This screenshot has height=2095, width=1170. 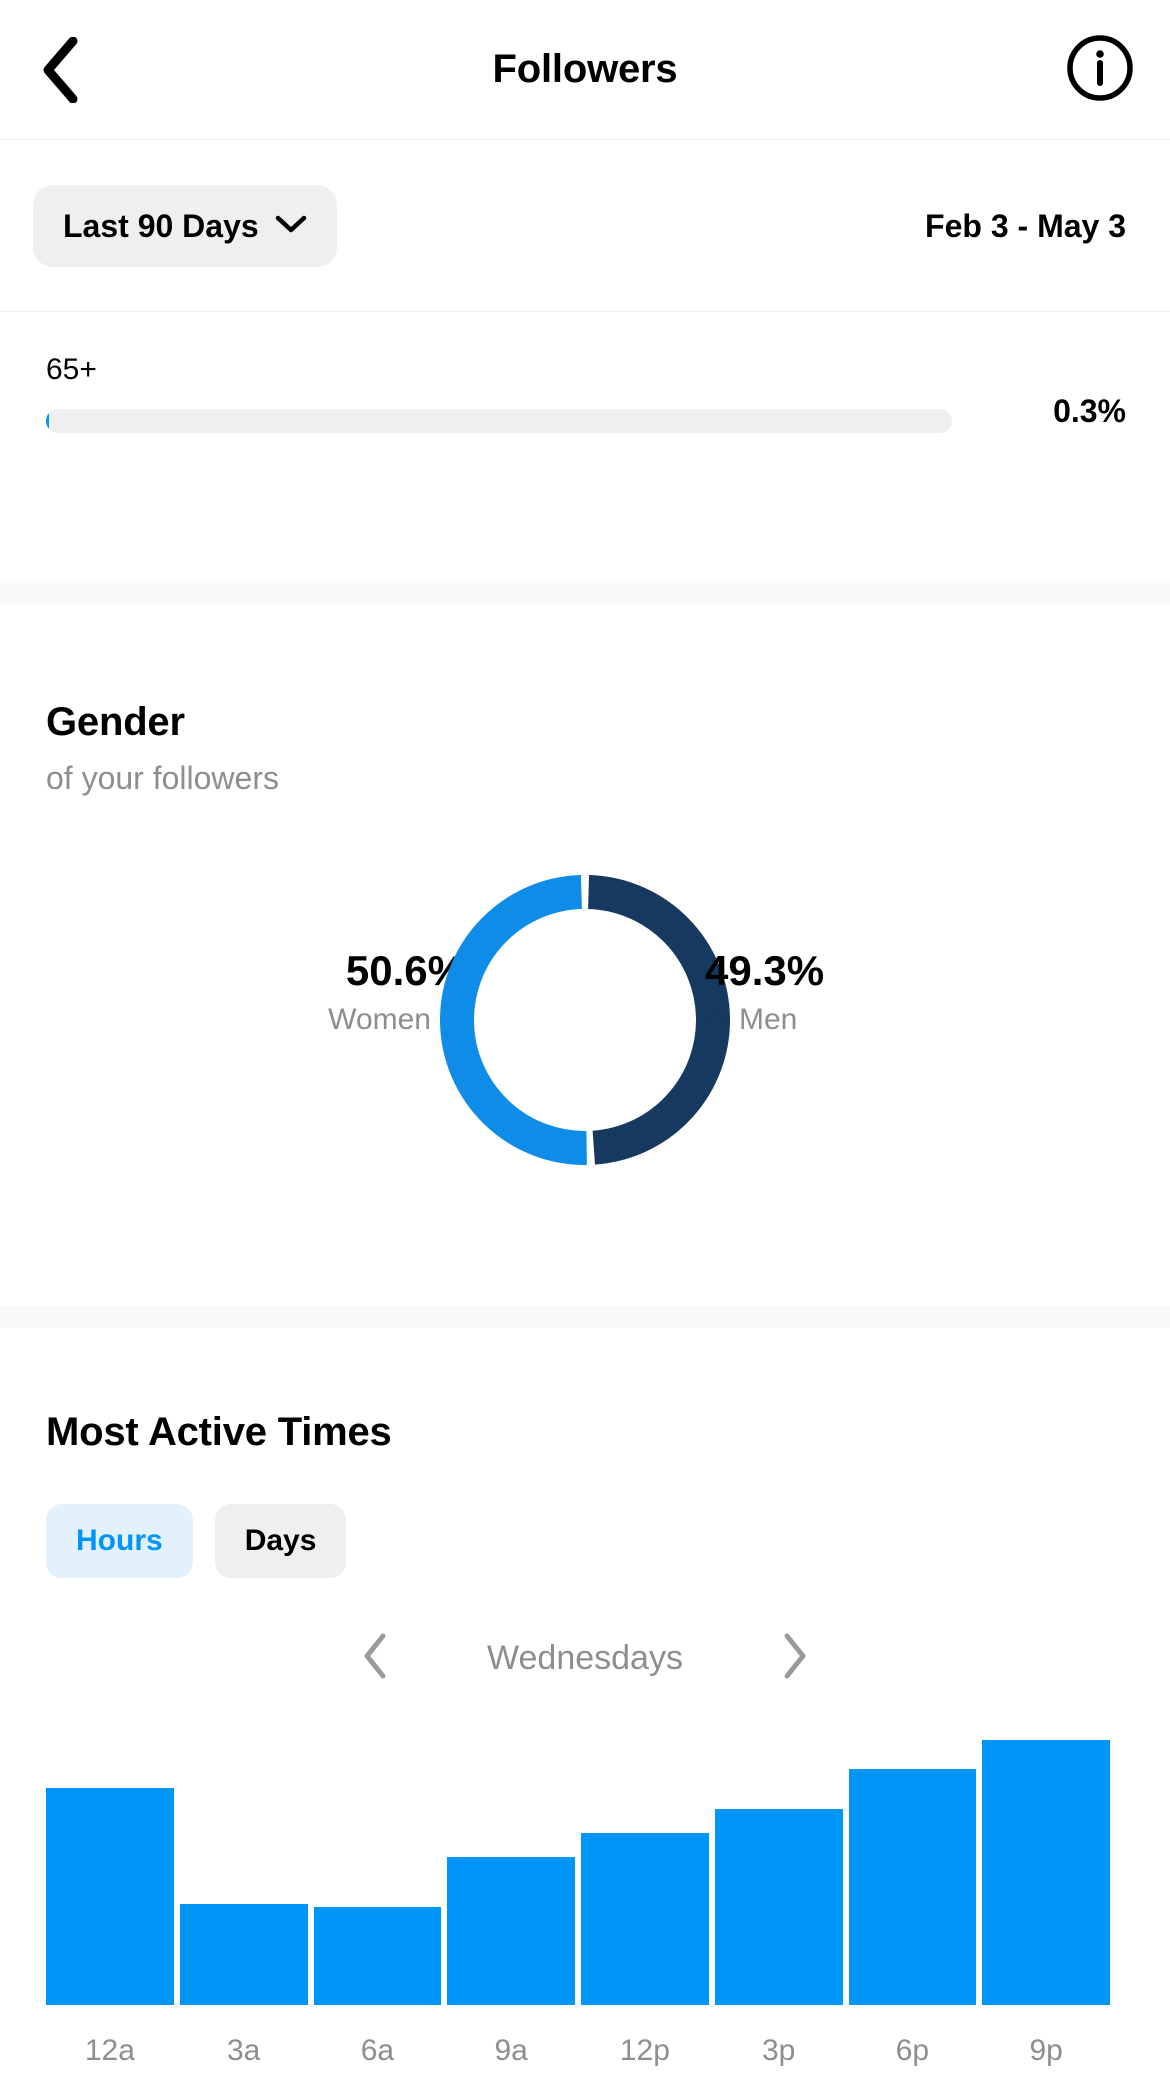 I want to click on age-row-label: 65+, so click(x=71, y=369).